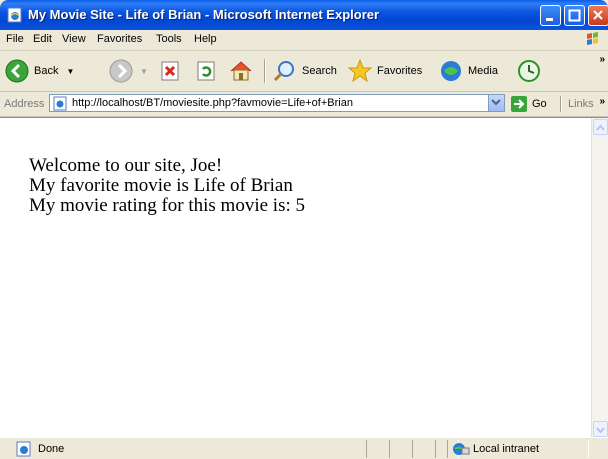  What do you see at coordinates (265, 71) in the screenshot?
I see `toolbar-separator` at bounding box center [265, 71].